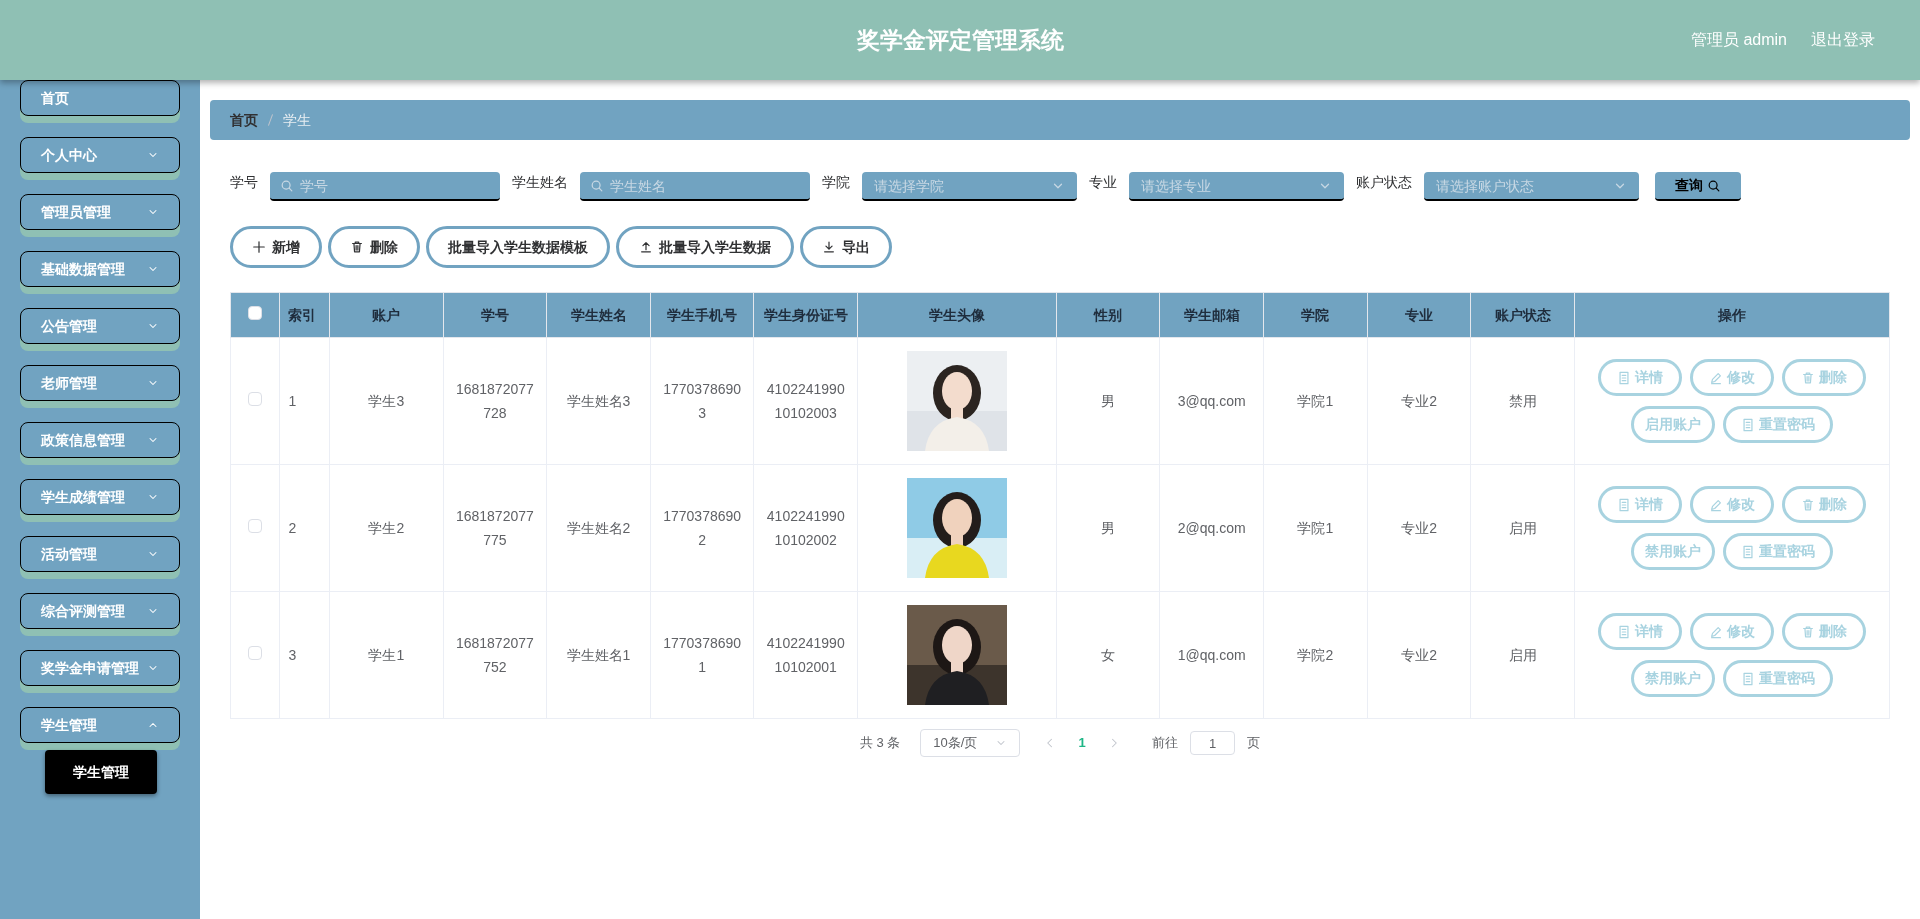  I want to click on toolbar-button: 批量导入学生数据模板, so click(518, 247).